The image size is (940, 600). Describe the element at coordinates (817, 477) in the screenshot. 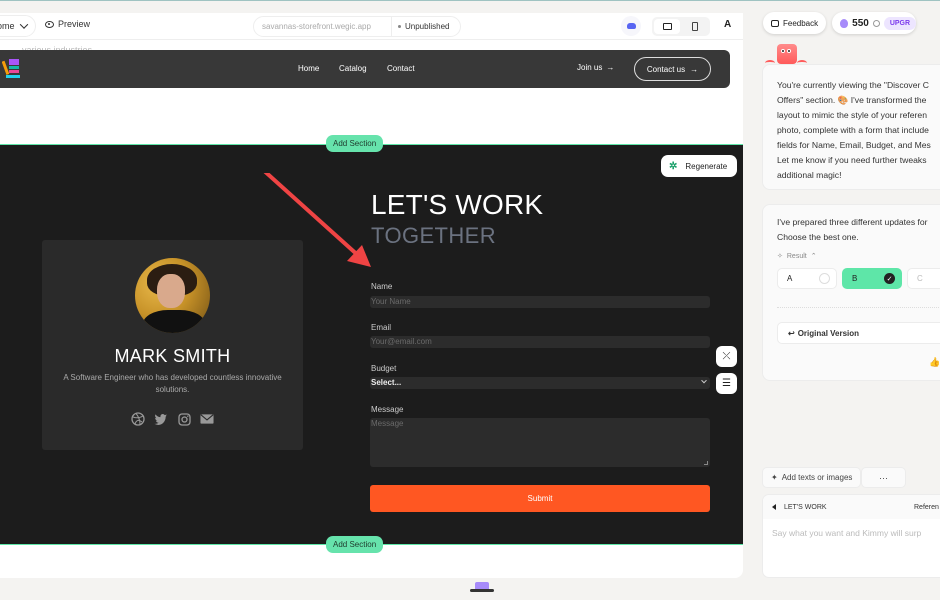

I see `add-texts-label: Add texts or images` at that location.